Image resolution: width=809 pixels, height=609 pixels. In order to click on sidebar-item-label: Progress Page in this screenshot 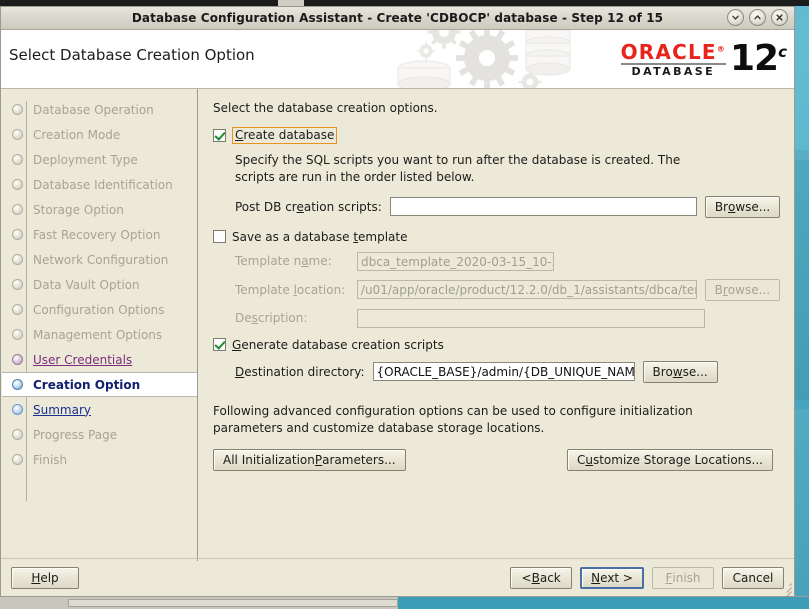, I will do `click(75, 434)`.